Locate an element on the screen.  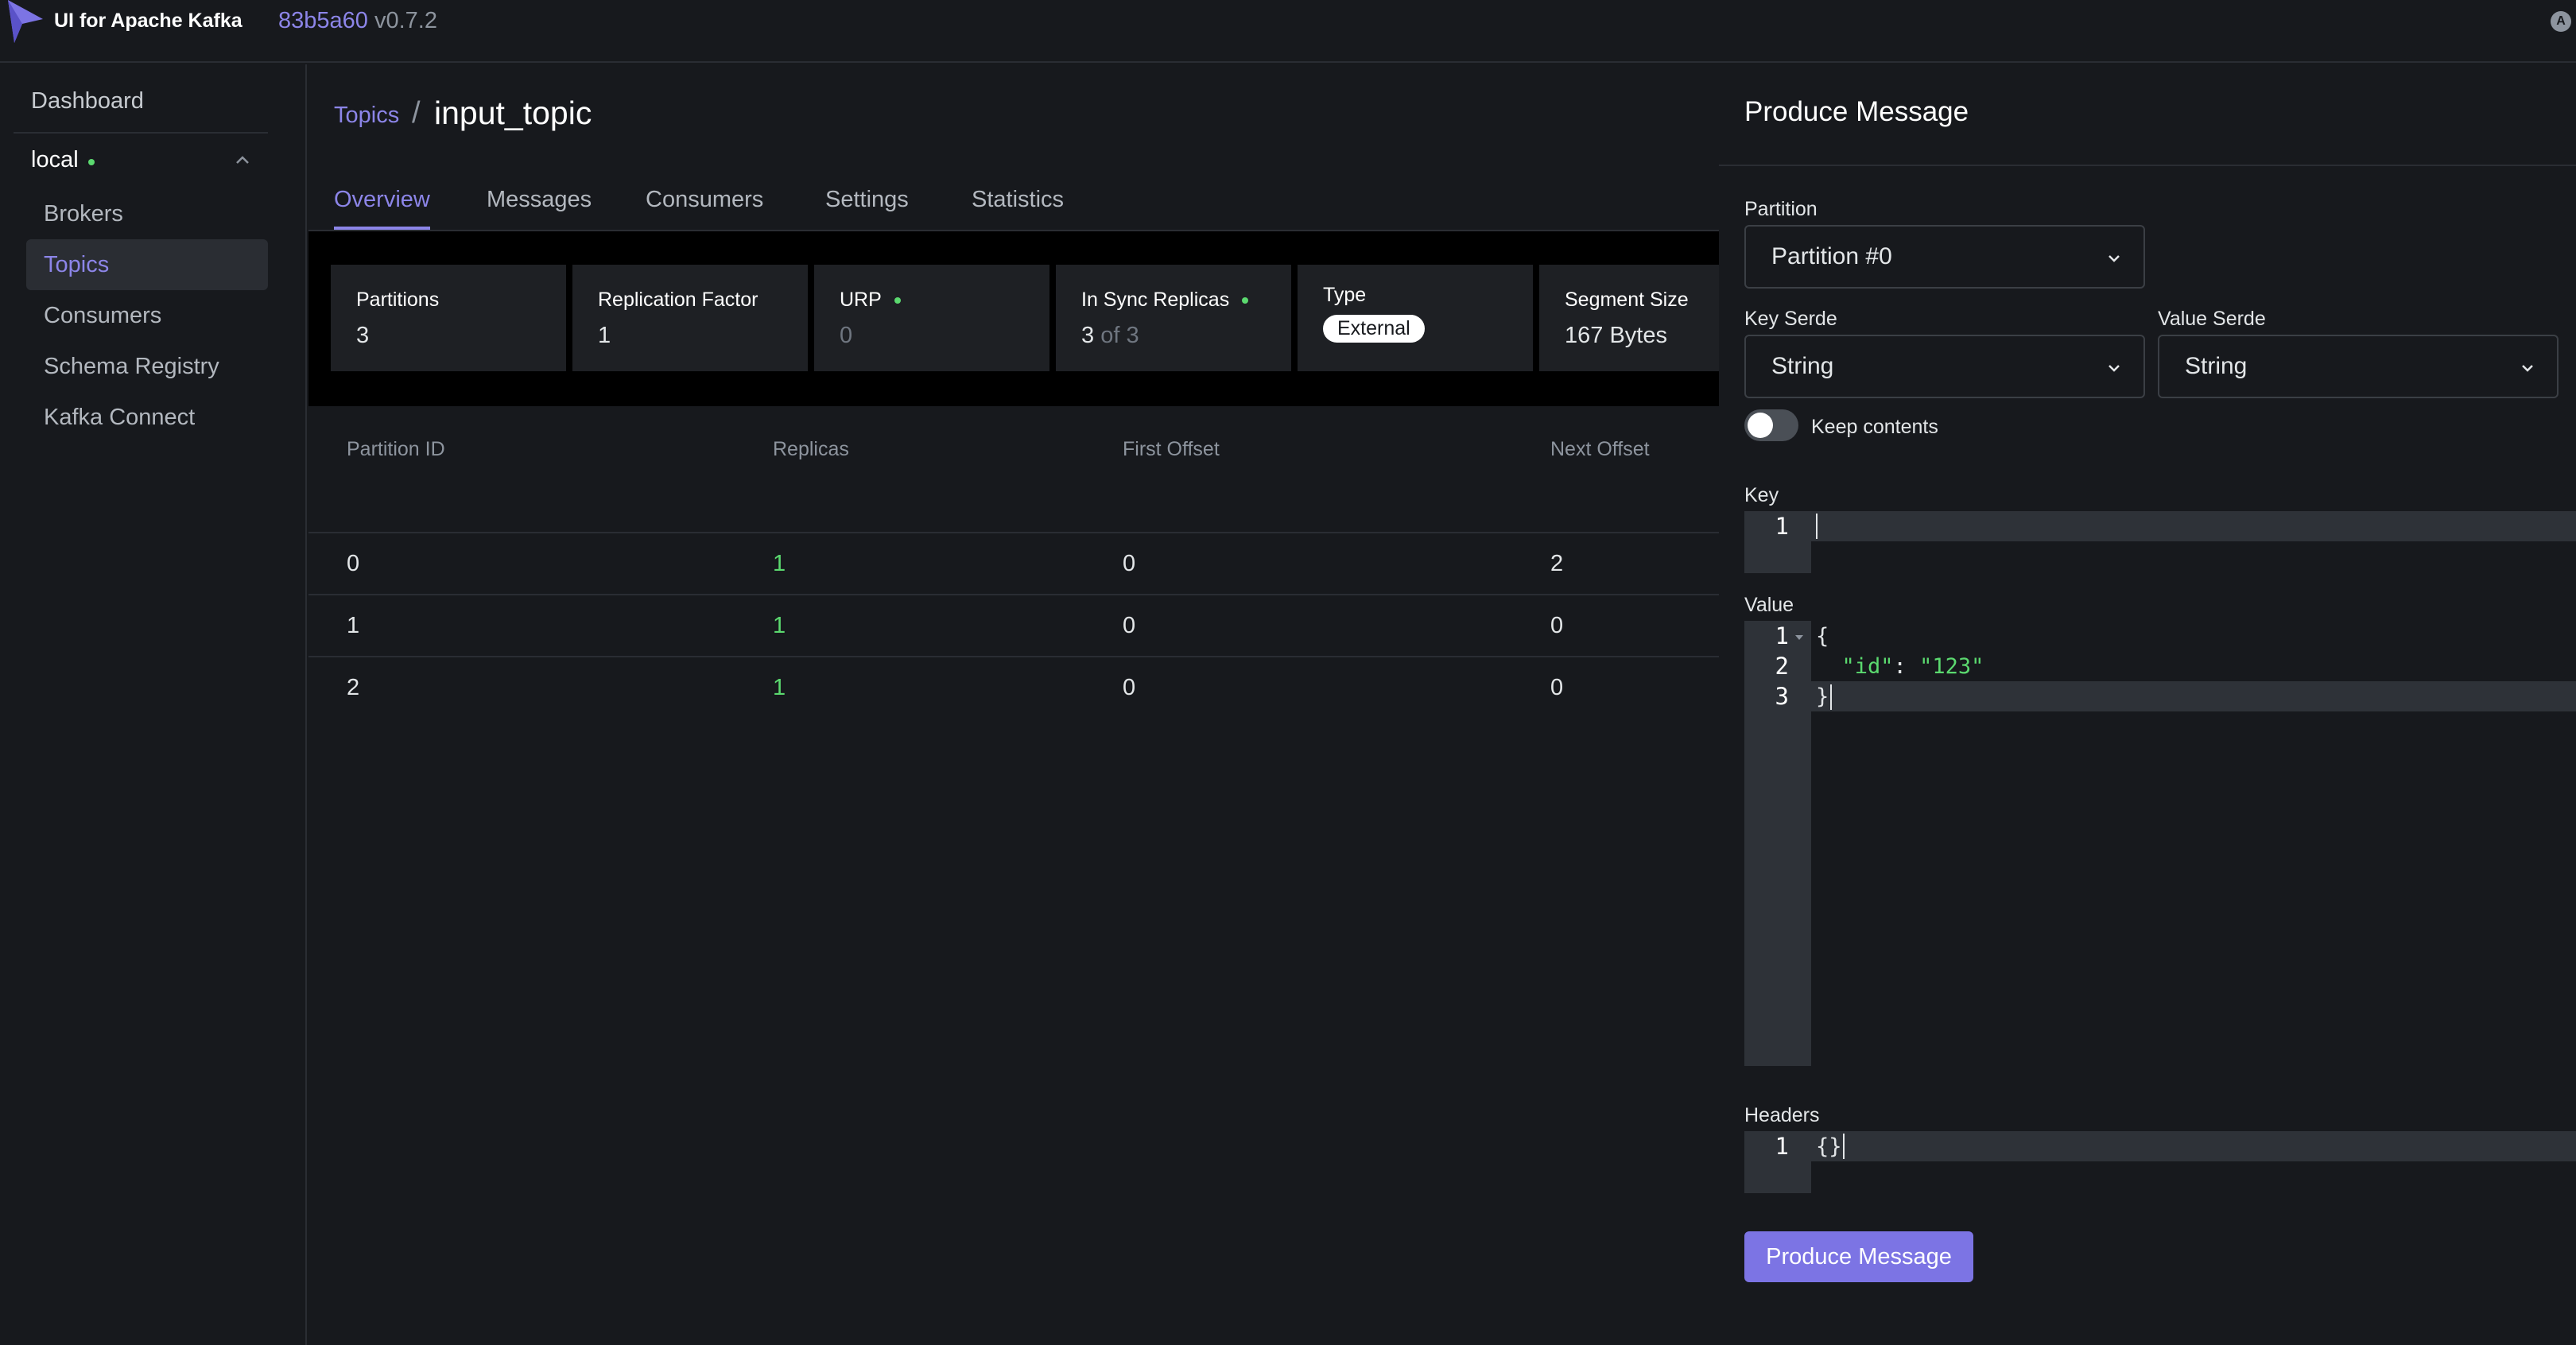
stat-label: Partitions is located at coordinates (398, 300).